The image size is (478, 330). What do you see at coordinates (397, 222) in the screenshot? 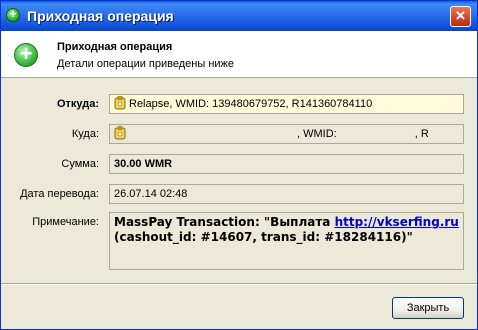
I see `note-link: http://vkserfing.ru` at bounding box center [397, 222].